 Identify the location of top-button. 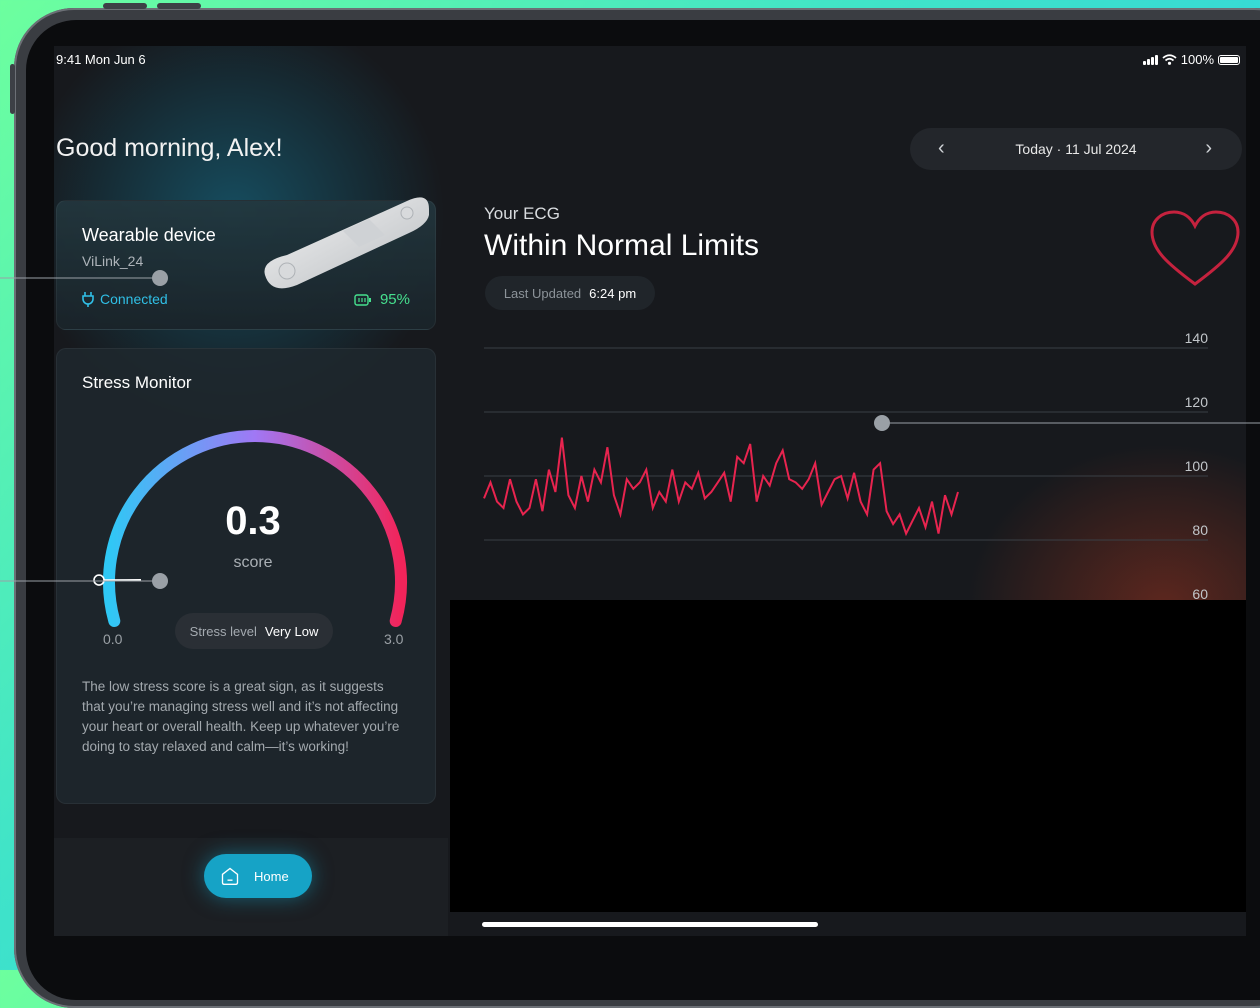
(12, 89).